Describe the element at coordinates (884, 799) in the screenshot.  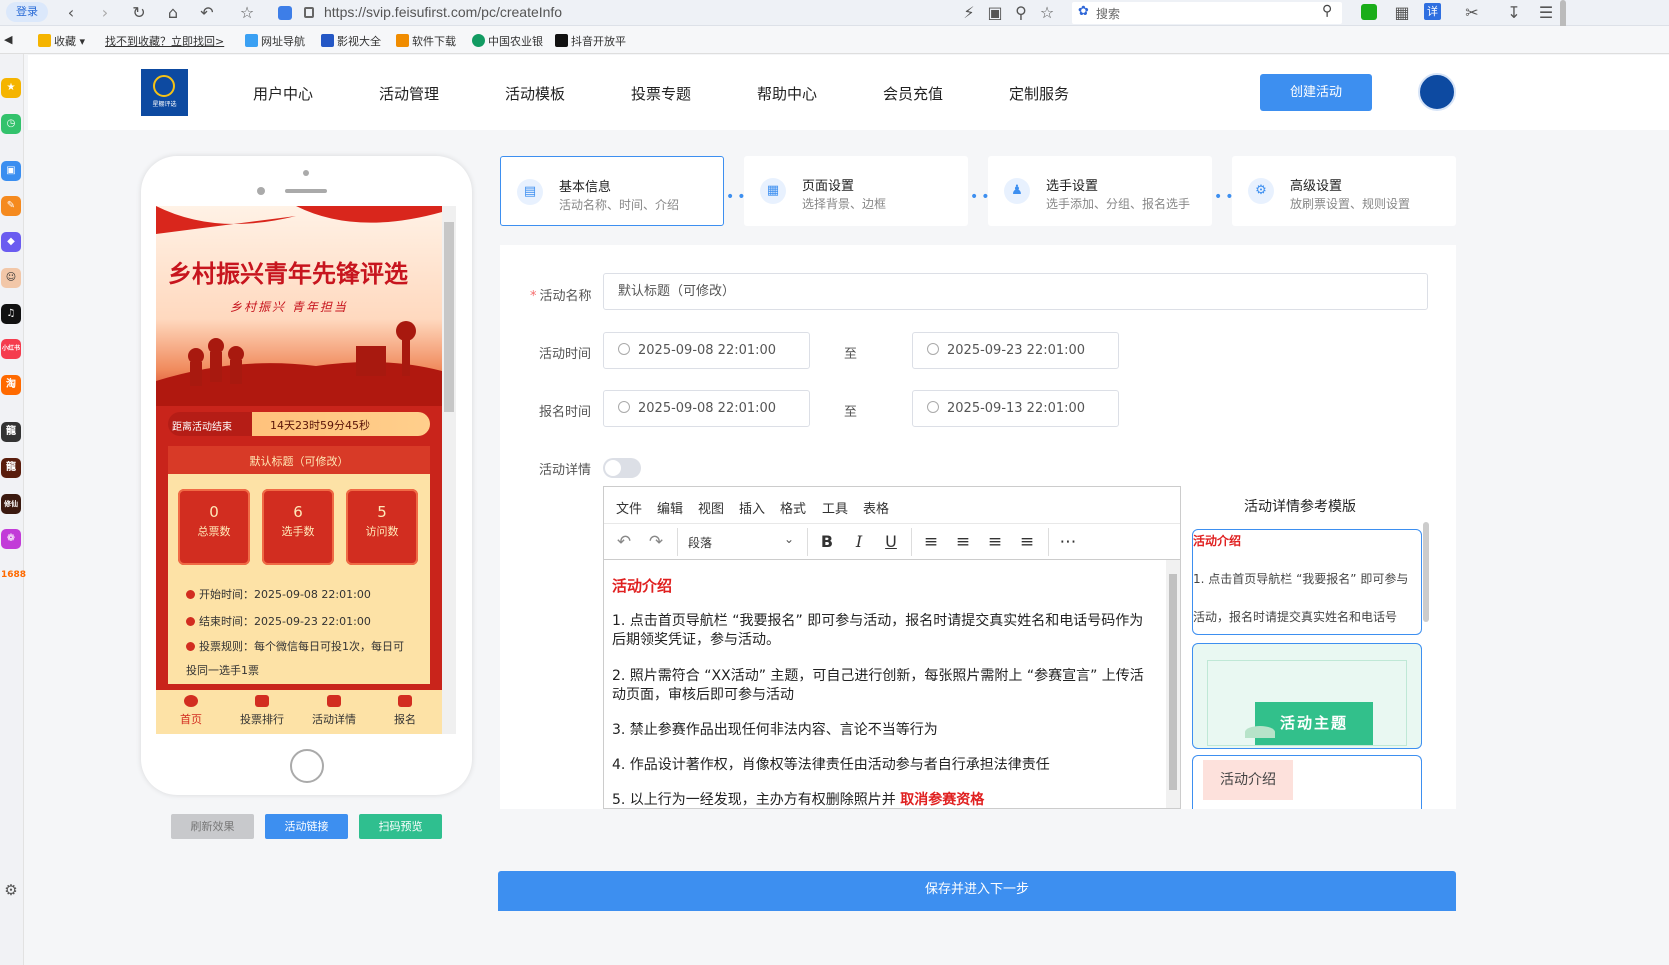
I see `editor-paragraph: 5. 以上行为一经发现，主办方有权删除照片并 取消参赛资格` at that location.